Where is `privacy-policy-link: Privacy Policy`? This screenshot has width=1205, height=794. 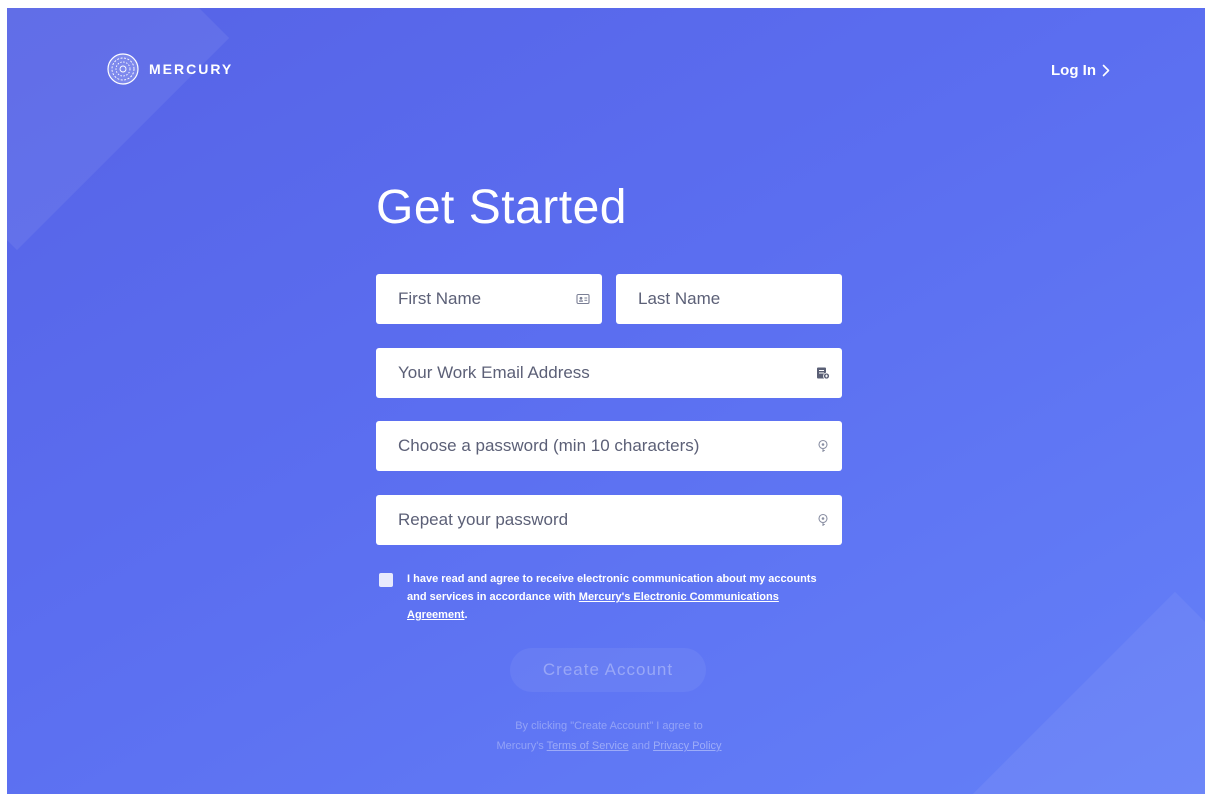 privacy-policy-link: Privacy Policy is located at coordinates (687, 746).